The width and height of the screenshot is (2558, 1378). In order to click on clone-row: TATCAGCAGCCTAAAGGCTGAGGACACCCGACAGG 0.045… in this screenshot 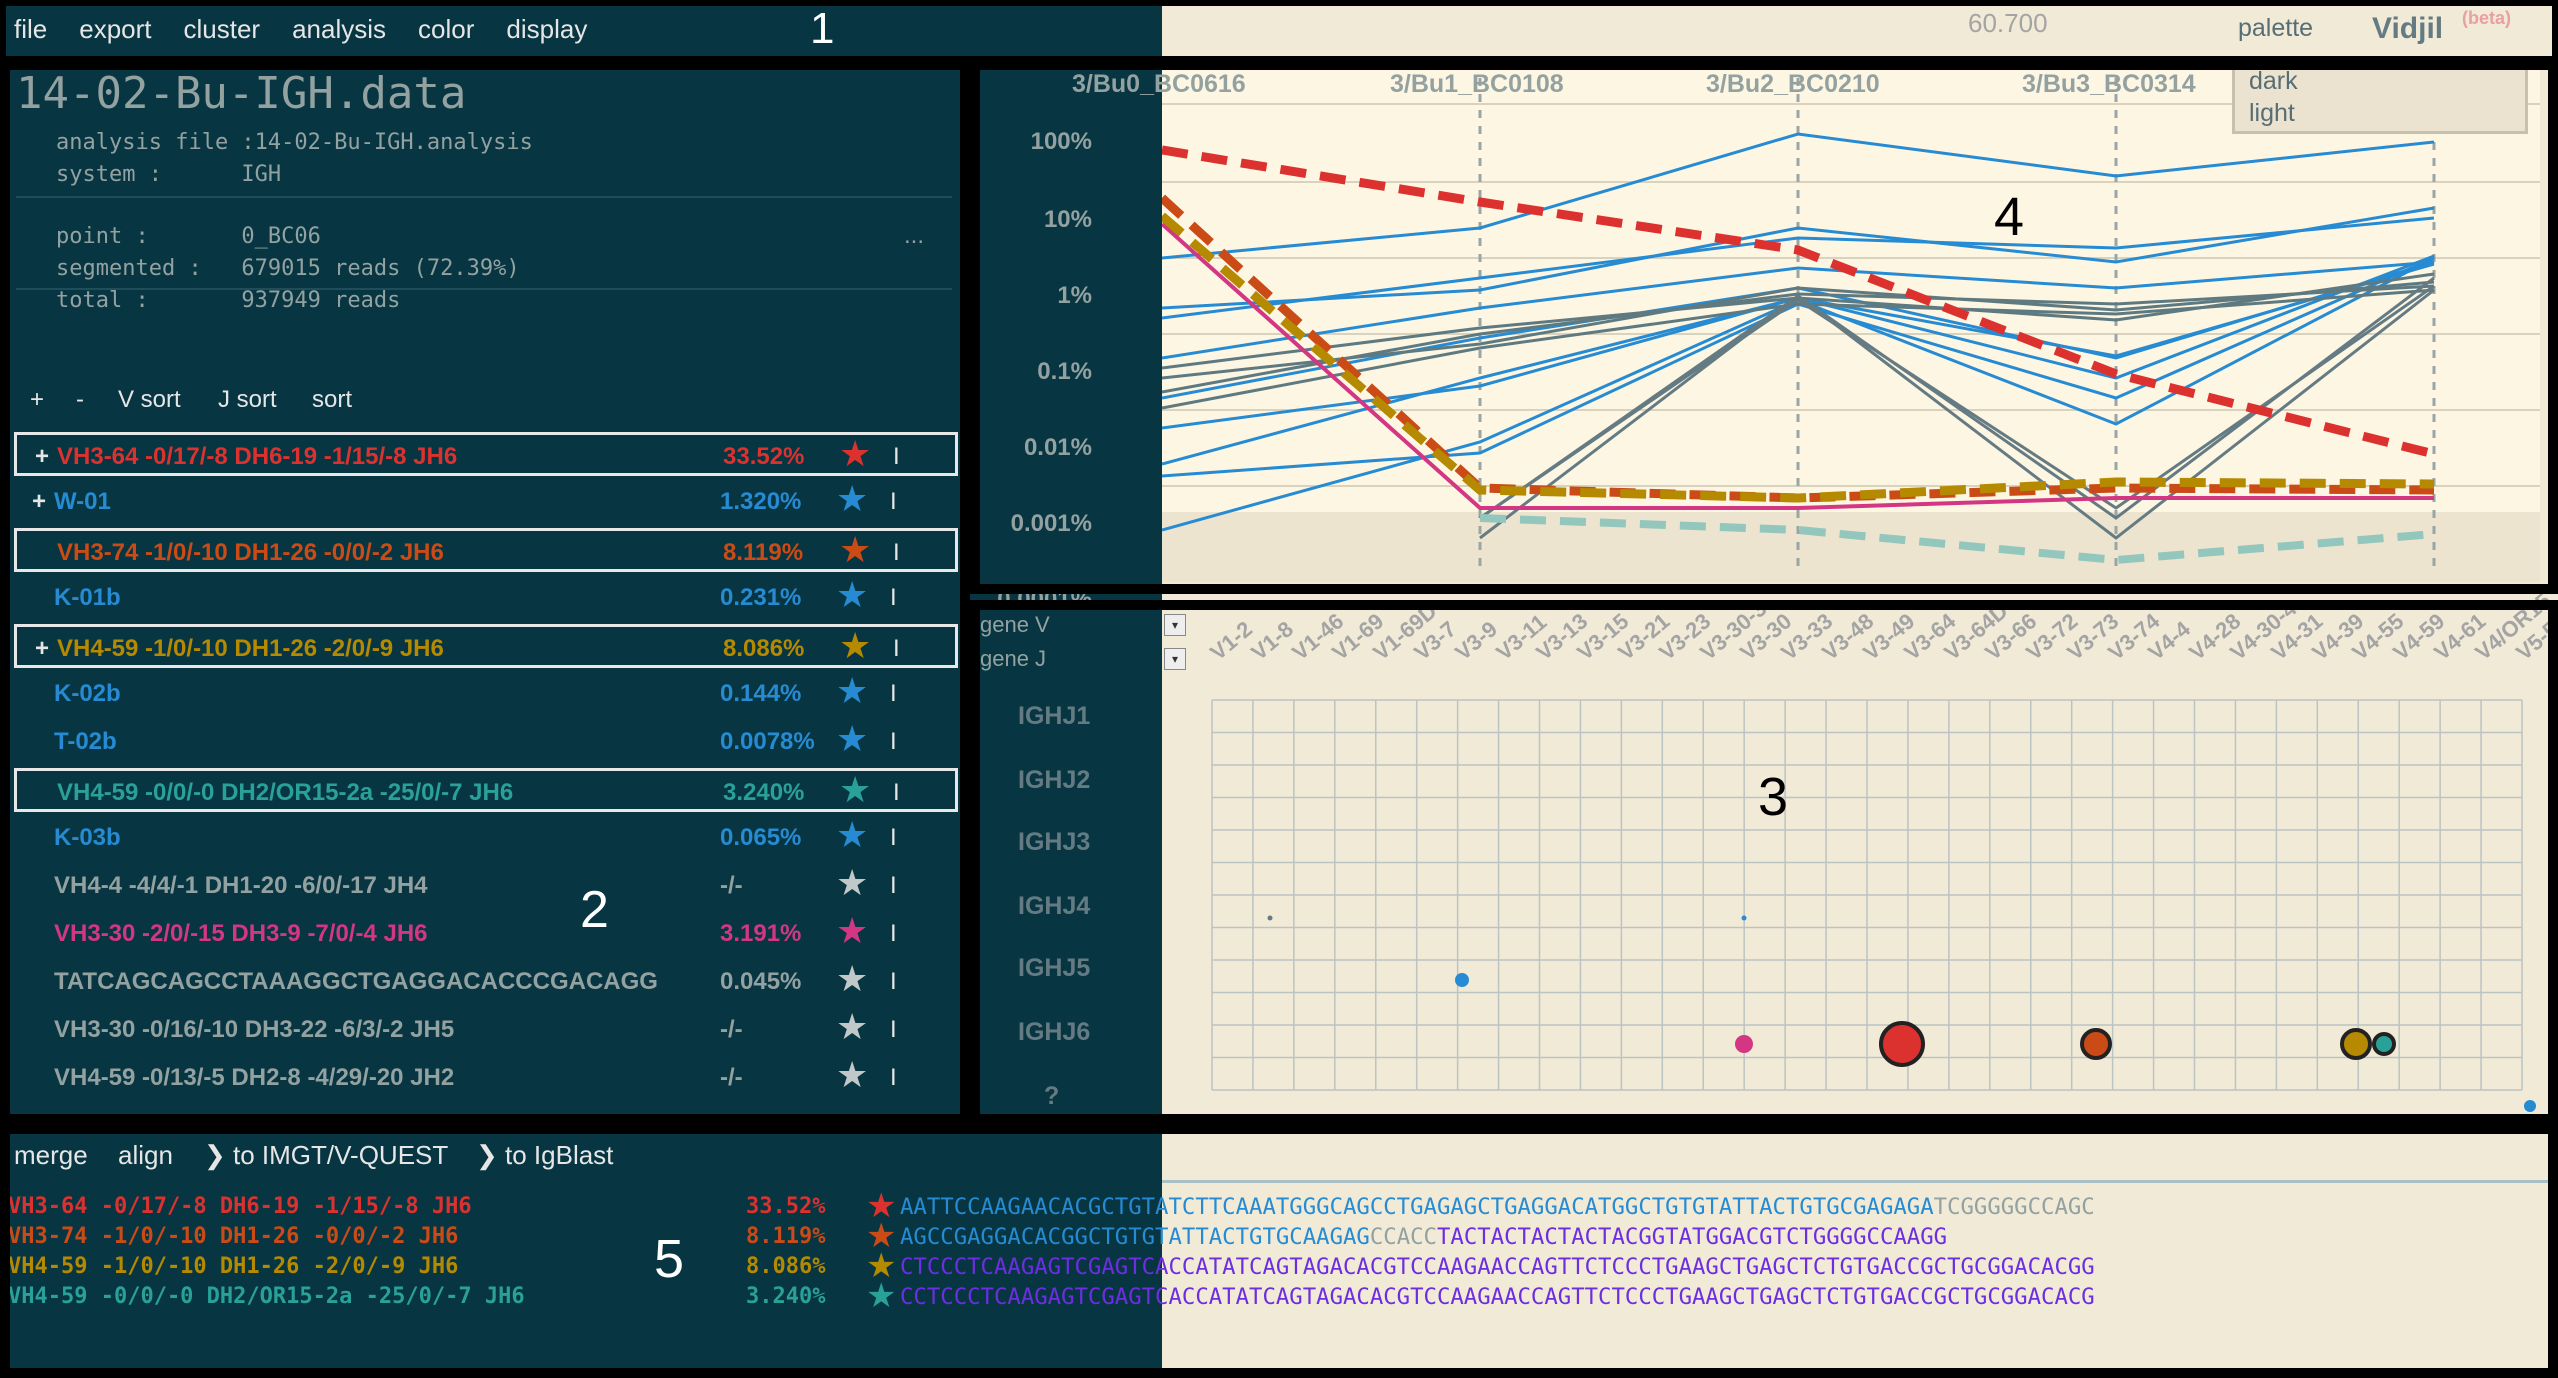, I will do `click(486, 982)`.